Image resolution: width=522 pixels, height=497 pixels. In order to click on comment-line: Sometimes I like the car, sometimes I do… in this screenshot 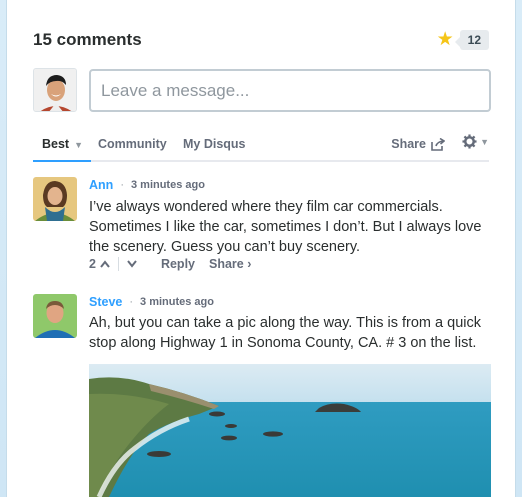, I will do `click(285, 227)`.